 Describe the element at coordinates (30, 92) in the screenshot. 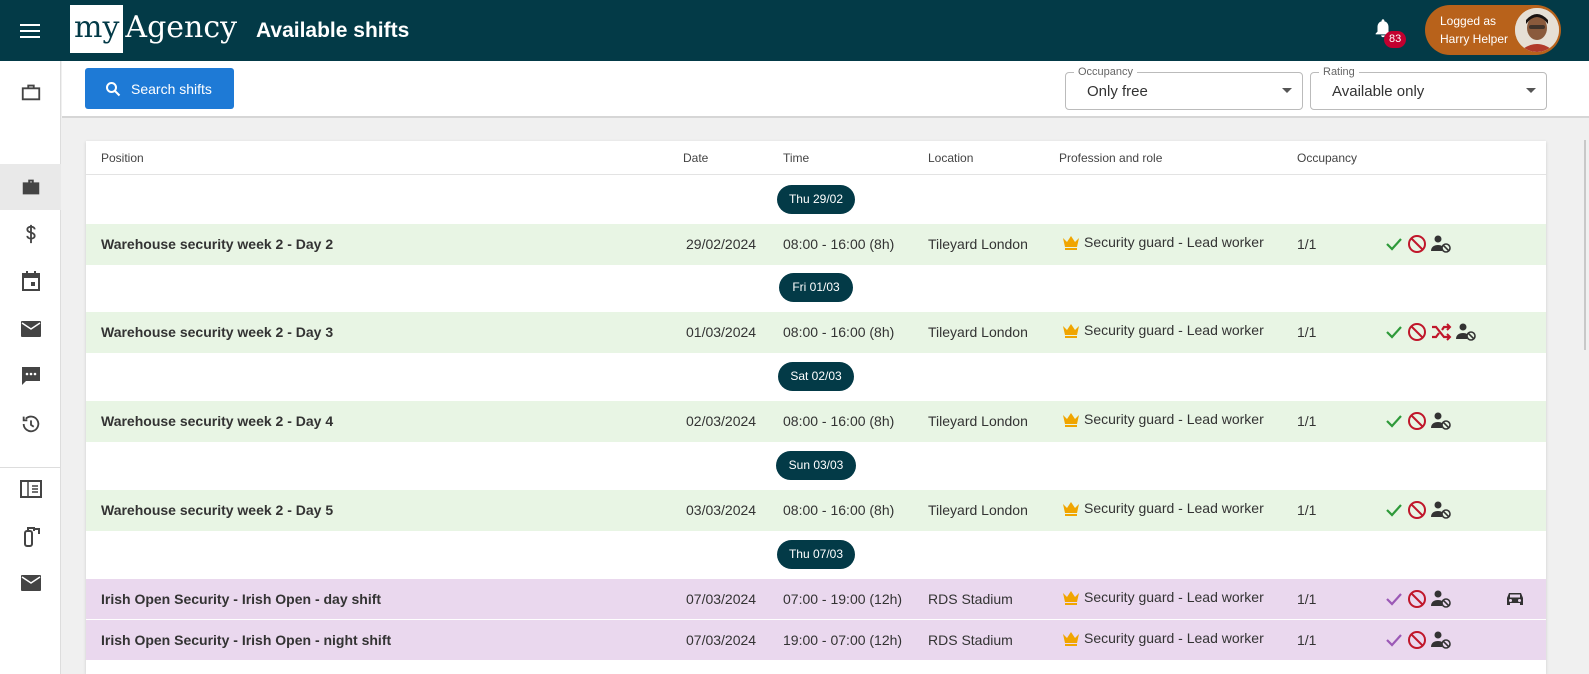

I see `sidebar-item-jobs` at that location.